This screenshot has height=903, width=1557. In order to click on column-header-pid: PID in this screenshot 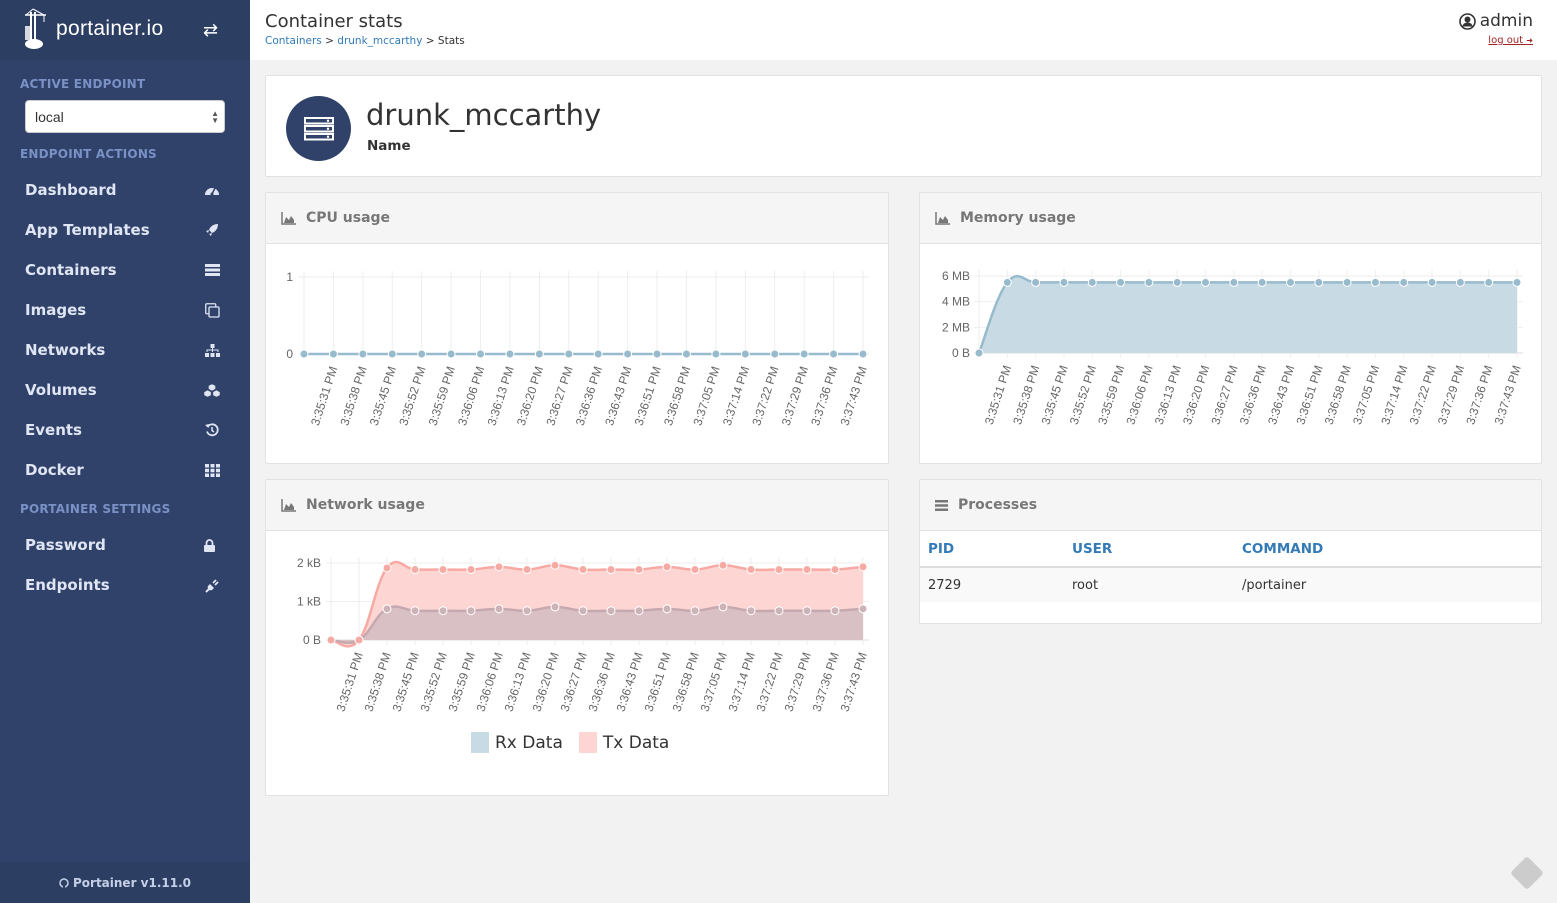, I will do `click(996, 549)`.